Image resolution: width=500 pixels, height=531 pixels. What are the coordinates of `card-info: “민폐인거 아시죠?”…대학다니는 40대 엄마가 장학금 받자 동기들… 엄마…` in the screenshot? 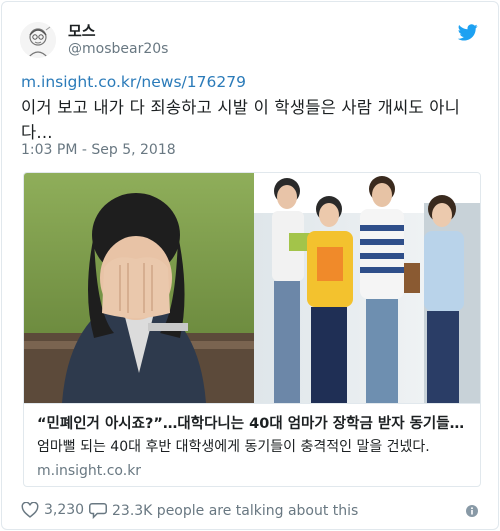 It's located at (252, 444).